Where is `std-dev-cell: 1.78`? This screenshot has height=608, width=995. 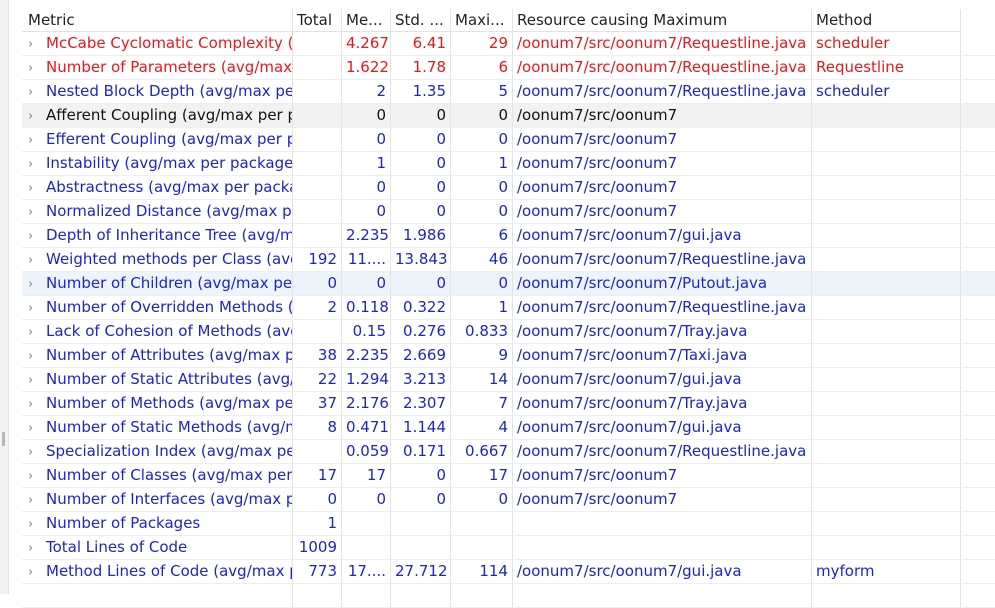
std-dev-cell: 1.78 is located at coordinates (421, 67).